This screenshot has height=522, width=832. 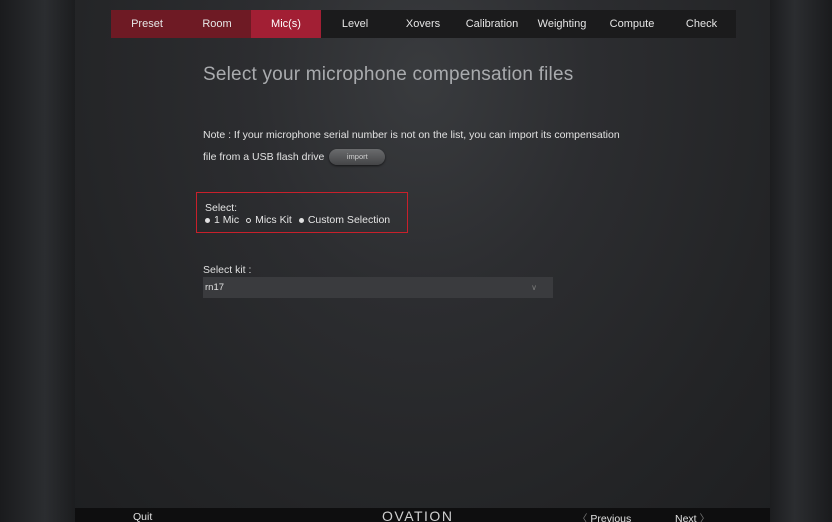 I want to click on tab-label: Preset, so click(x=147, y=24).